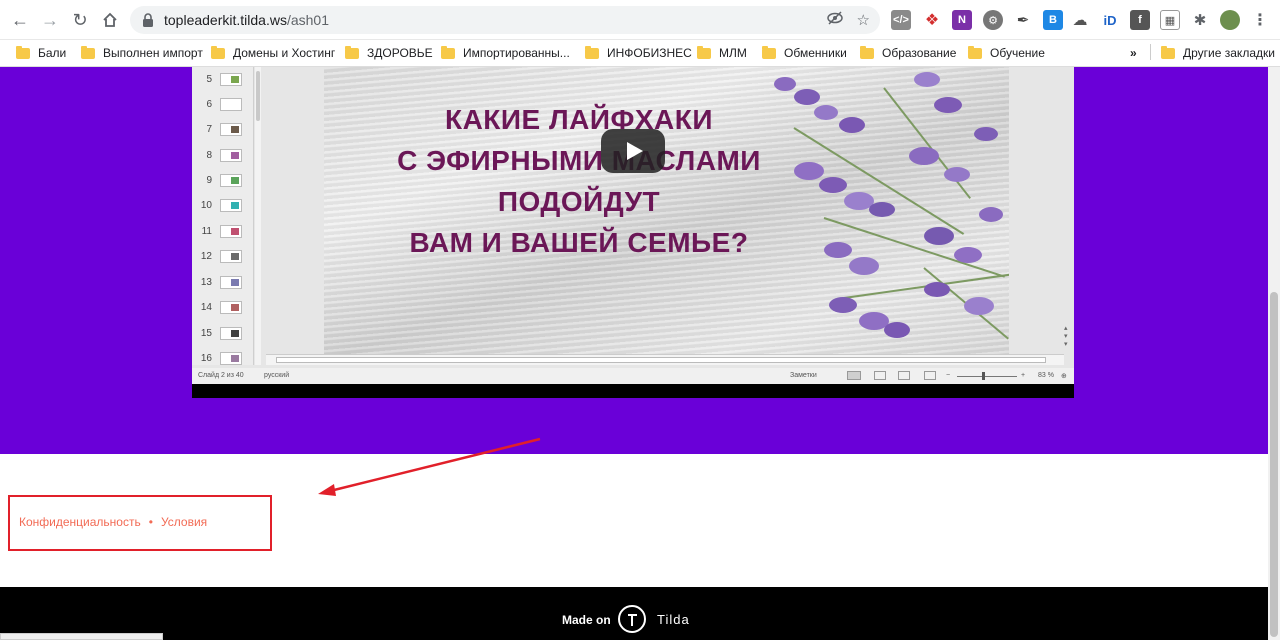  What do you see at coordinates (429, 466) in the screenshot?
I see `annotation-arrow-icon` at bounding box center [429, 466].